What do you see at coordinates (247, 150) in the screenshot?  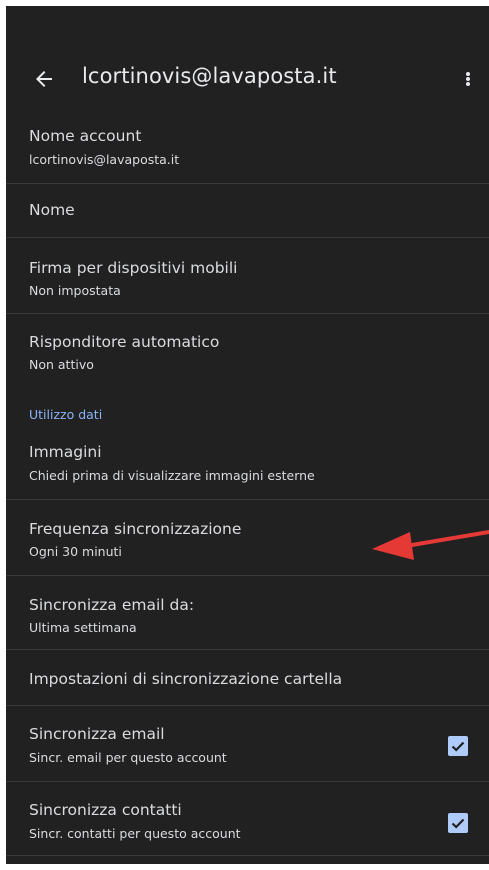 I see `setting-account-name: Nome account lcortinovis@lavaposta.it` at bounding box center [247, 150].